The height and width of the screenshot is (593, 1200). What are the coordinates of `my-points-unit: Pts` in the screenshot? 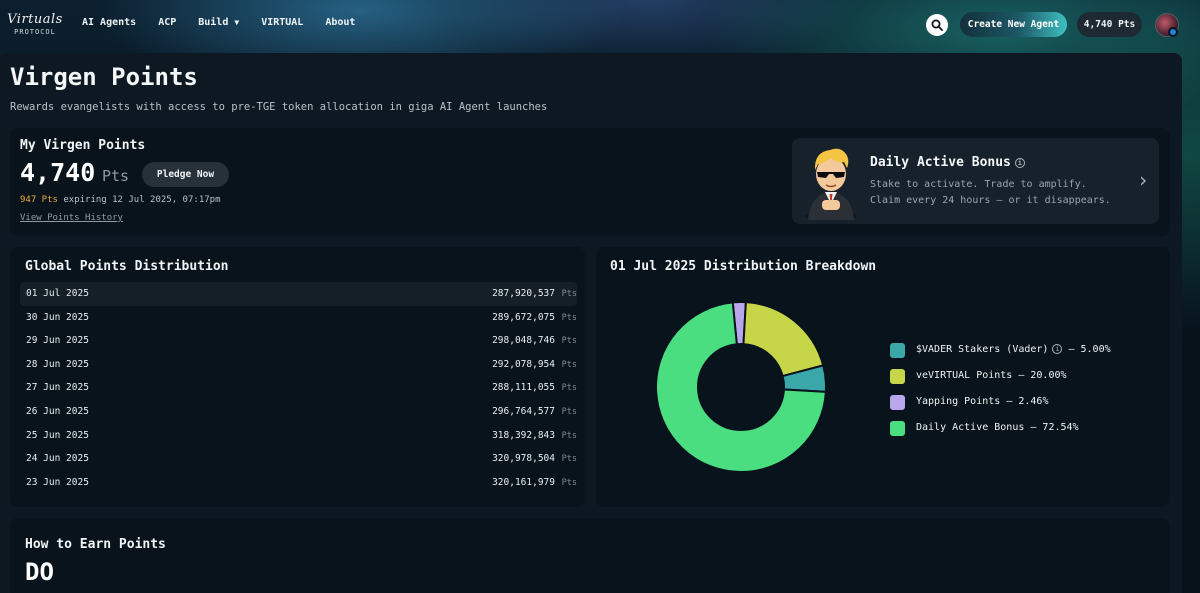 It's located at (116, 176).